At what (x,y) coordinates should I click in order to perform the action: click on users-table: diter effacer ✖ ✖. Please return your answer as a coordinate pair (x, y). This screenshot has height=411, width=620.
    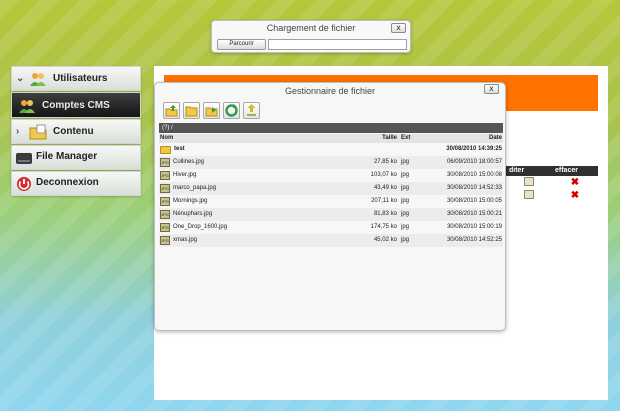
    Looking at the image, I should click on (552, 184).